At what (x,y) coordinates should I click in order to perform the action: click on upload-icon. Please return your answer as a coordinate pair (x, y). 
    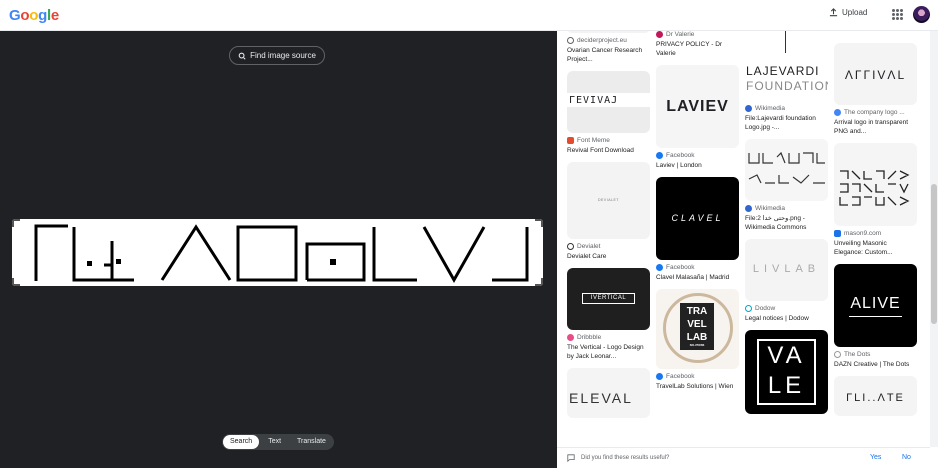
    Looking at the image, I should click on (833, 12).